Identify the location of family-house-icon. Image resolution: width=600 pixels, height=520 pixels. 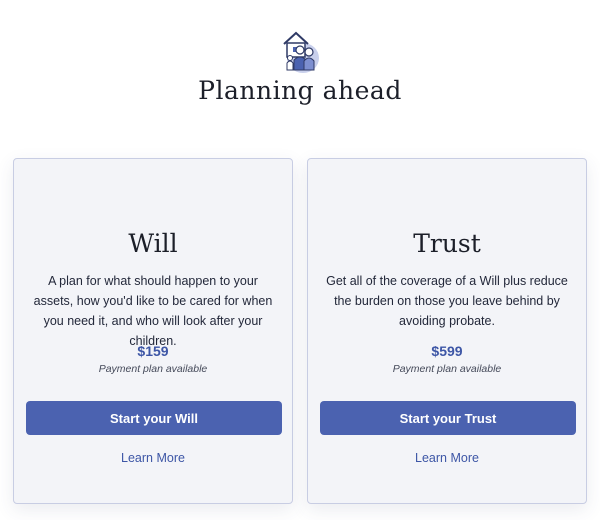
(300, 52).